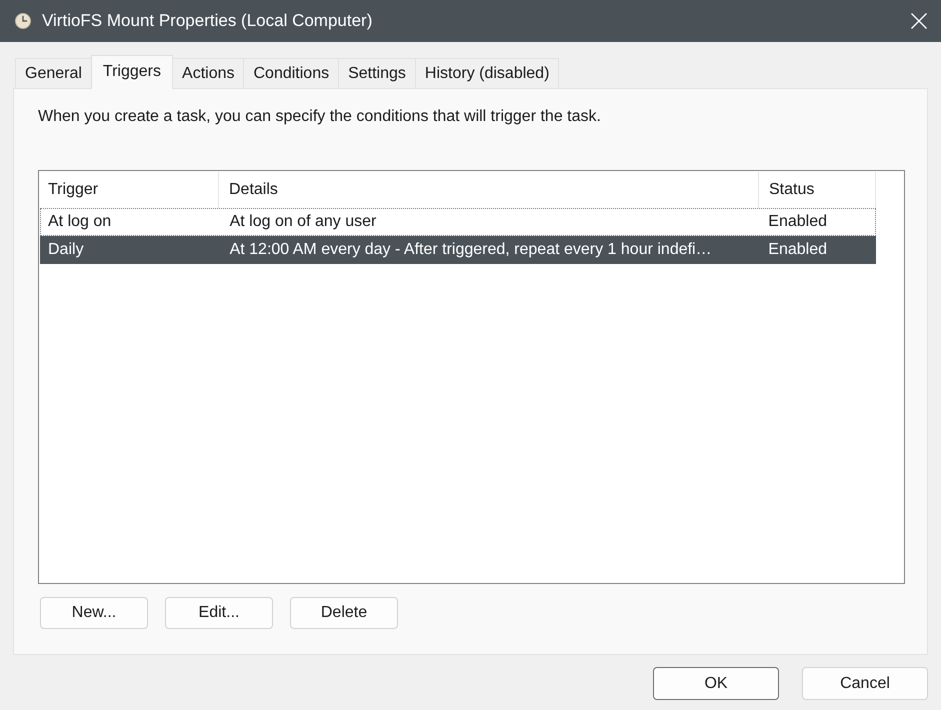 This screenshot has width=941, height=710. Describe the element at coordinates (865, 683) in the screenshot. I see `cancel-button: Cancel` at that location.